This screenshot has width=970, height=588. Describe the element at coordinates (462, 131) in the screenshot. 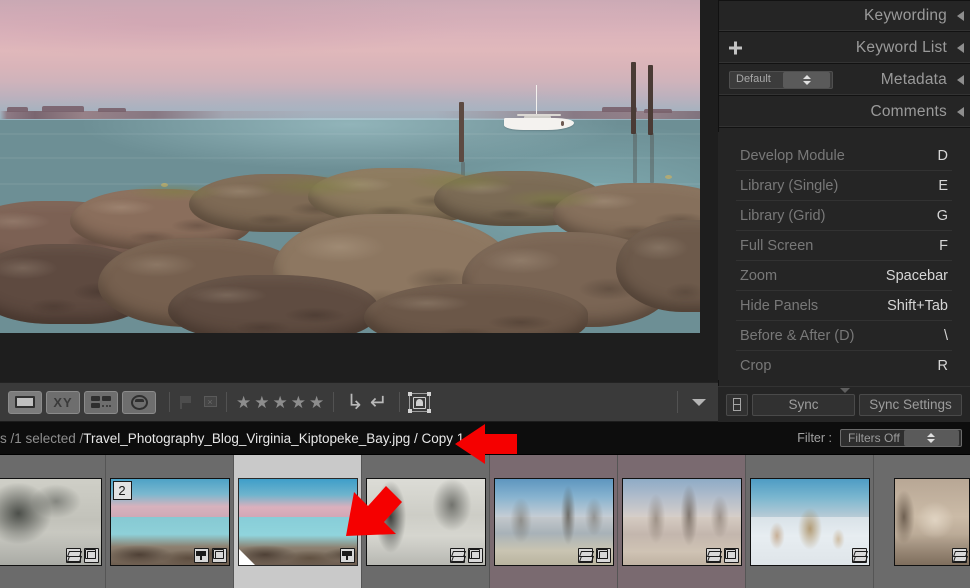

I see `photo-piling` at that location.